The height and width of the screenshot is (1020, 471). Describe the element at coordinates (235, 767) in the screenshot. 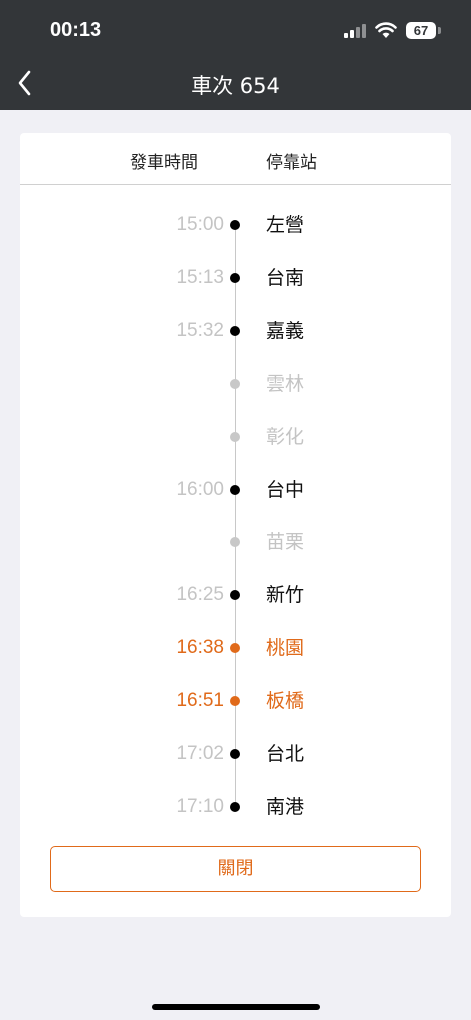

I see `stop-row: 17:02 台北` at that location.